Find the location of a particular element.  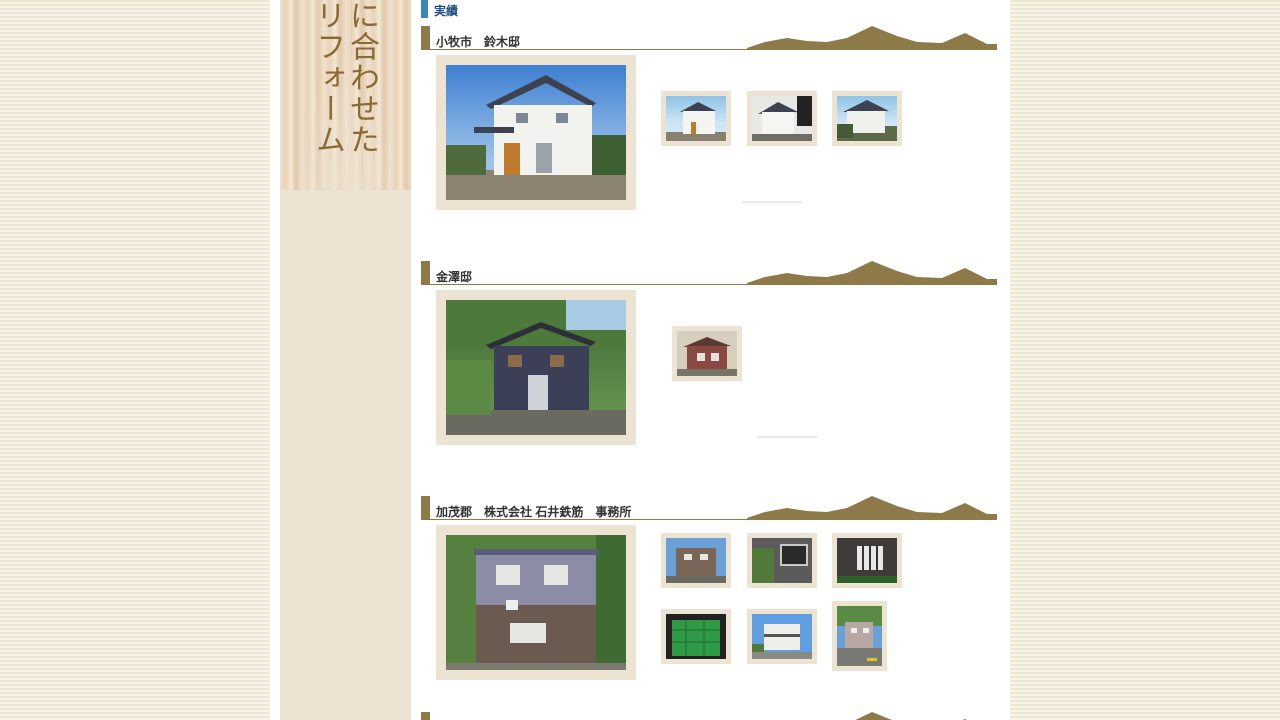

section-header-1: 小牧市 鈴木邸 is located at coordinates (709, 38).